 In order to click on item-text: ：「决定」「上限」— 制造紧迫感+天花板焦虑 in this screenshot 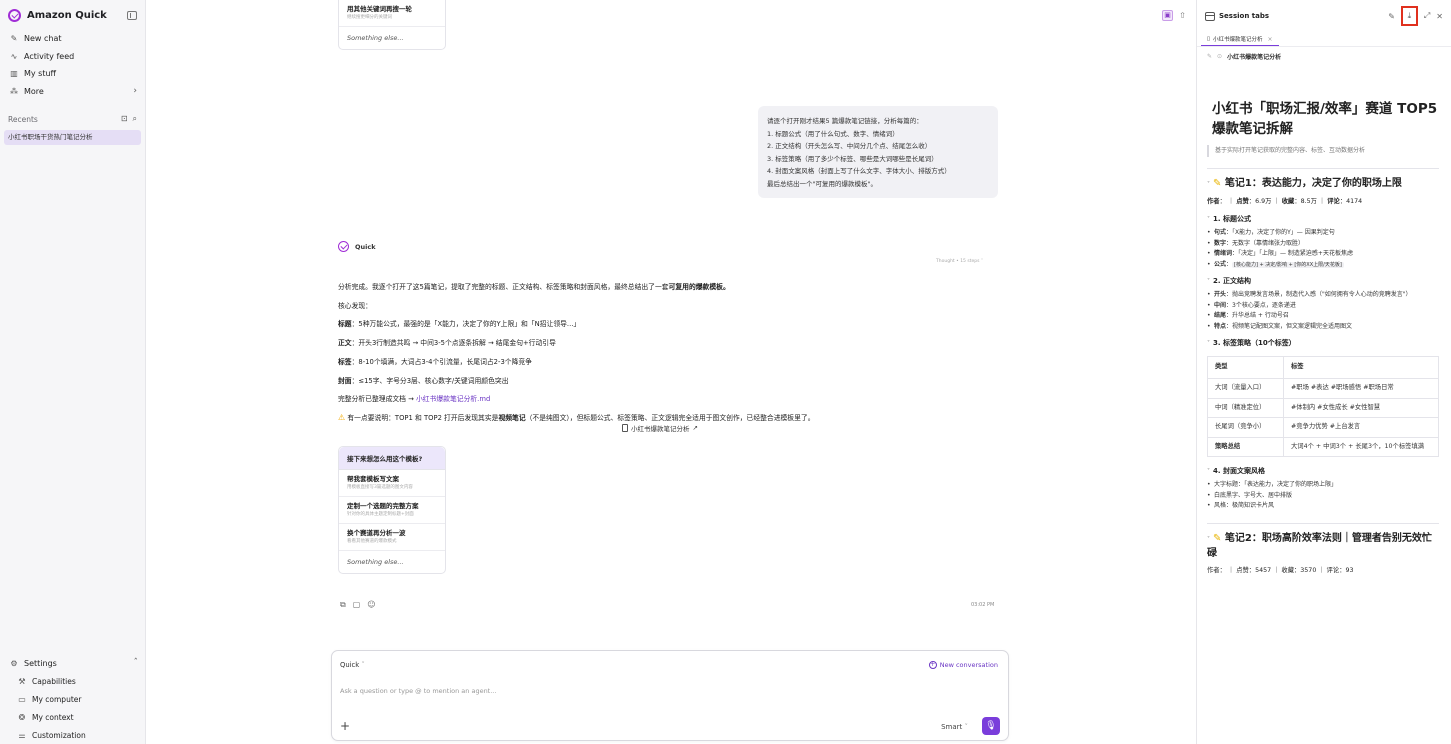, I will do `click(1292, 253)`.